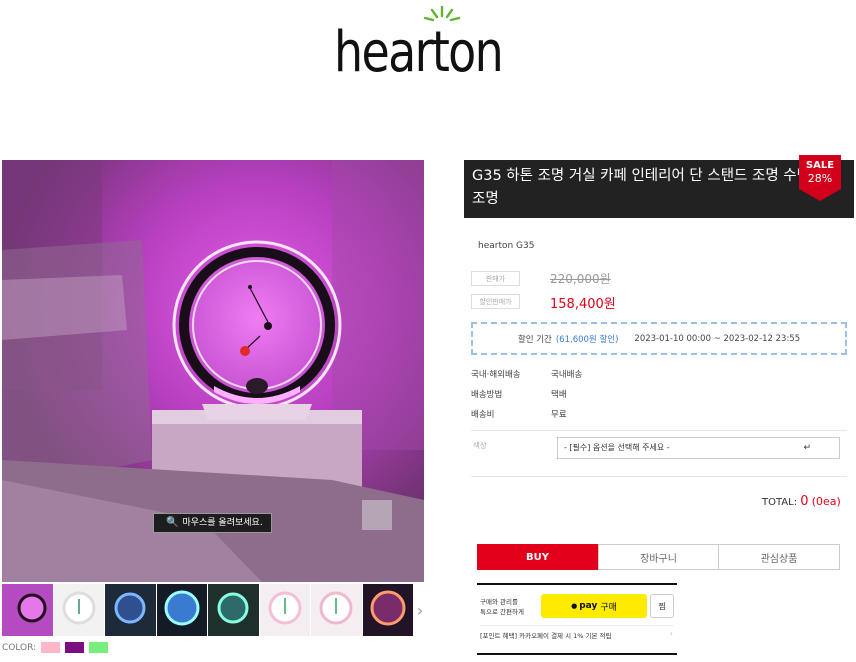 The image size is (856, 662). I want to click on color-swatches: COLOR:, so click(55, 647).